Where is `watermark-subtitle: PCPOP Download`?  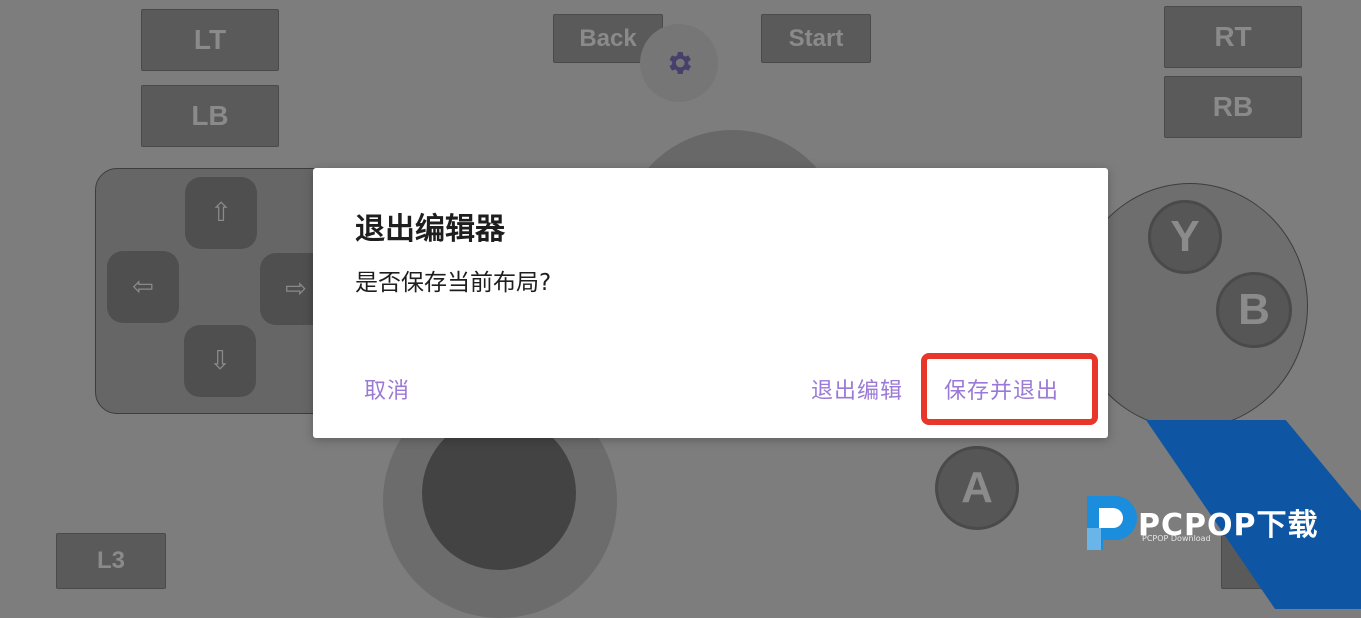 watermark-subtitle: PCPOP Download is located at coordinates (1176, 538).